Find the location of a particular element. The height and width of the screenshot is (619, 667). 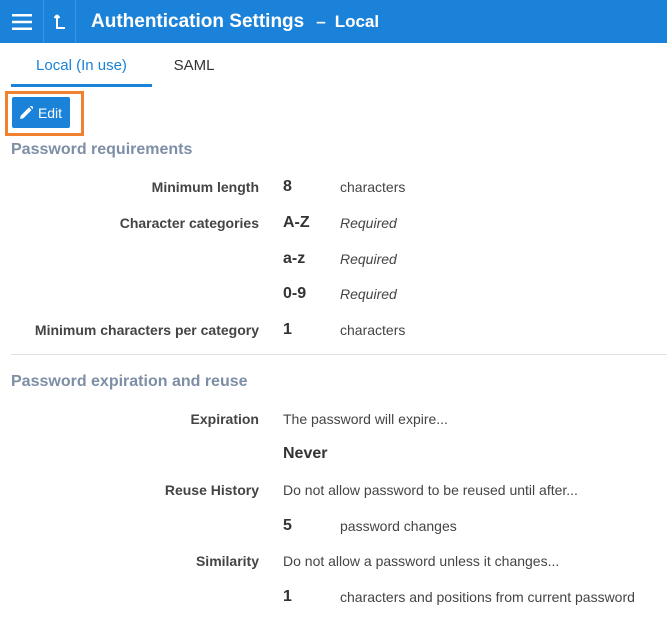

category-lowercase-value: a-z is located at coordinates (294, 258).